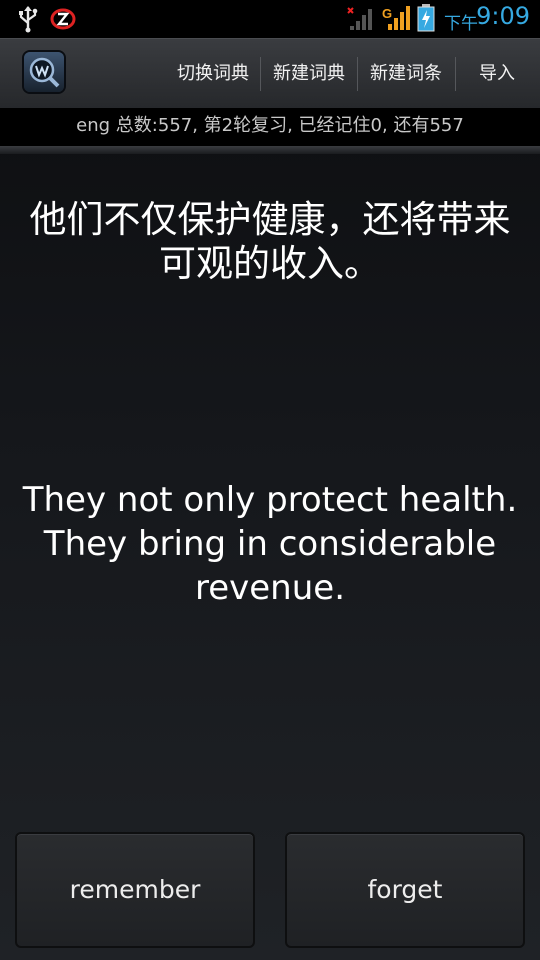 Image resolution: width=540 pixels, height=960 pixels. Describe the element at coordinates (309, 74) in the screenshot. I see `menu-new-dictionary: 新建词典` at that location.